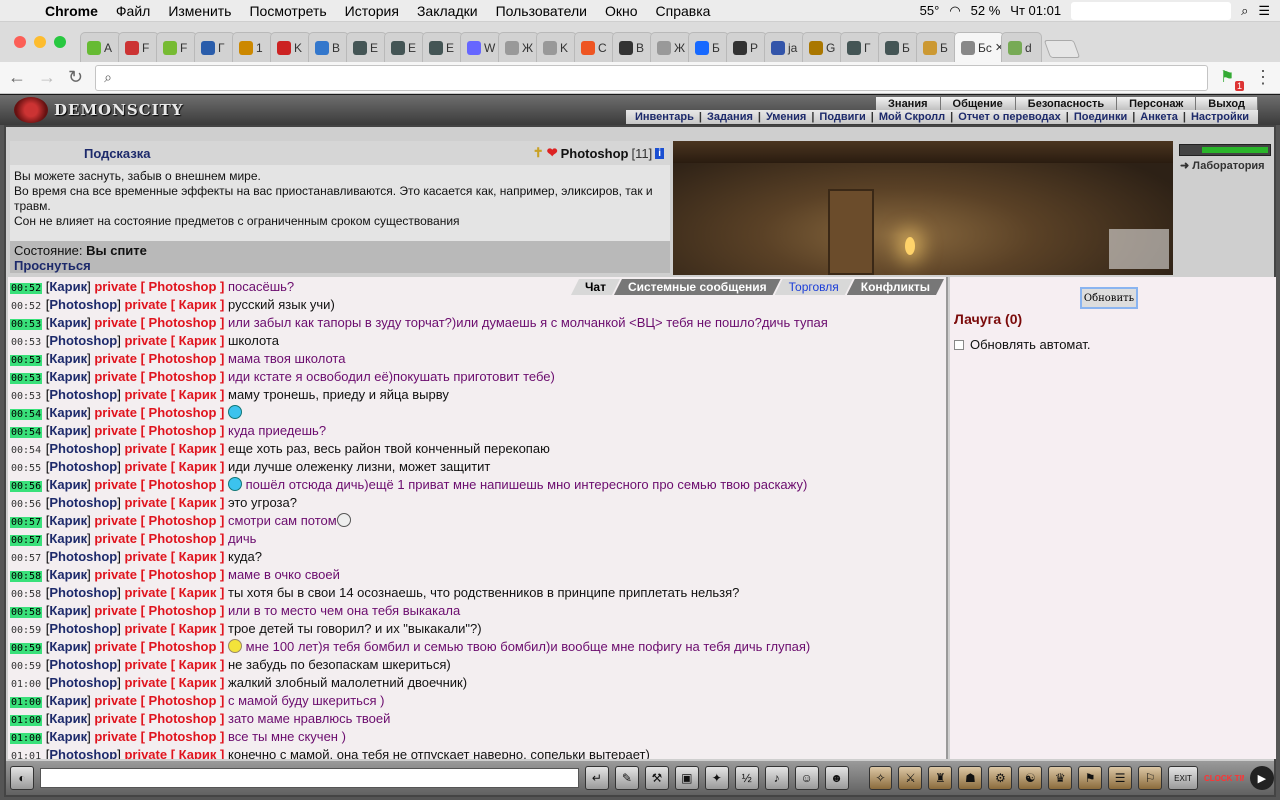 The image size is (1280, 800). What do you see at coordinates (822, 47) in the screenshot?
I see `browser-tab: G` at bounding box center [822, 47].